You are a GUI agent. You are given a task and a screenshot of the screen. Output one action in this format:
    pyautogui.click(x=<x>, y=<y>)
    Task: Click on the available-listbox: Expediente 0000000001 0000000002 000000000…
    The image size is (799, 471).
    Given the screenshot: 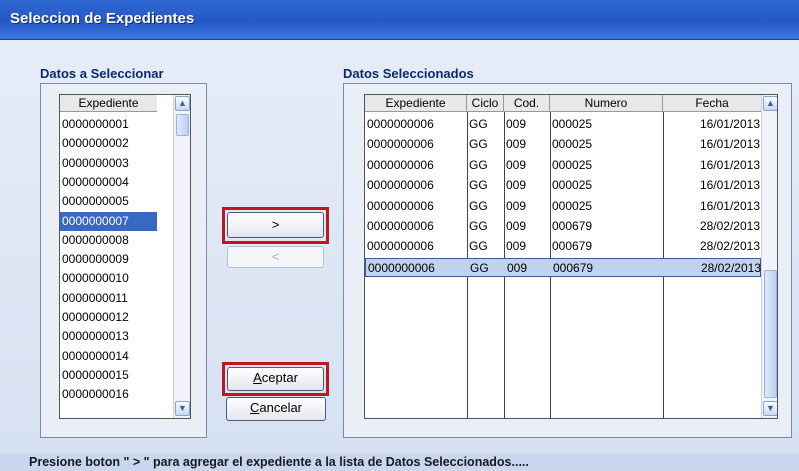 What is the action you would take?
    pyautogui.click(x=125, y=256)
    